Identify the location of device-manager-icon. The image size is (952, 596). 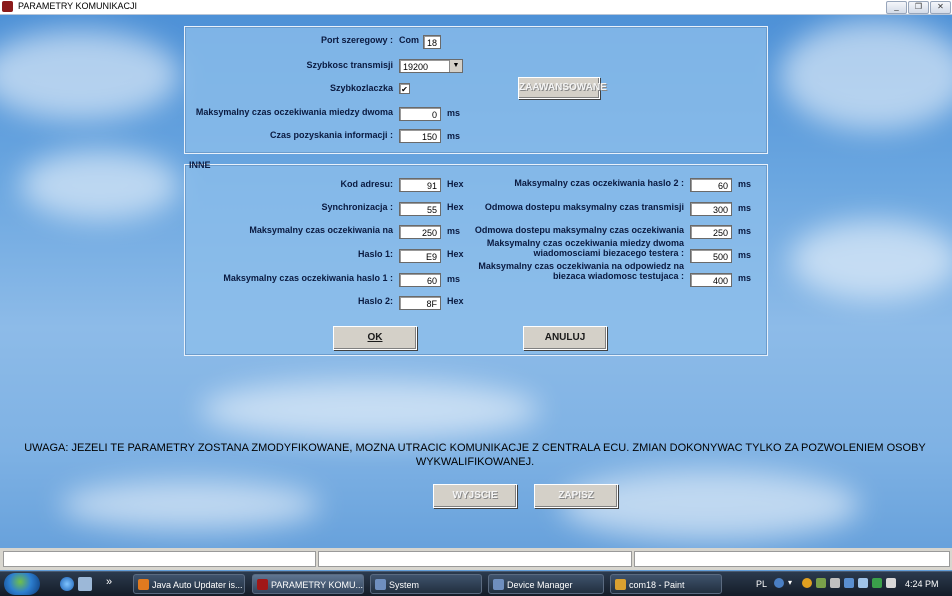
(498, 584).